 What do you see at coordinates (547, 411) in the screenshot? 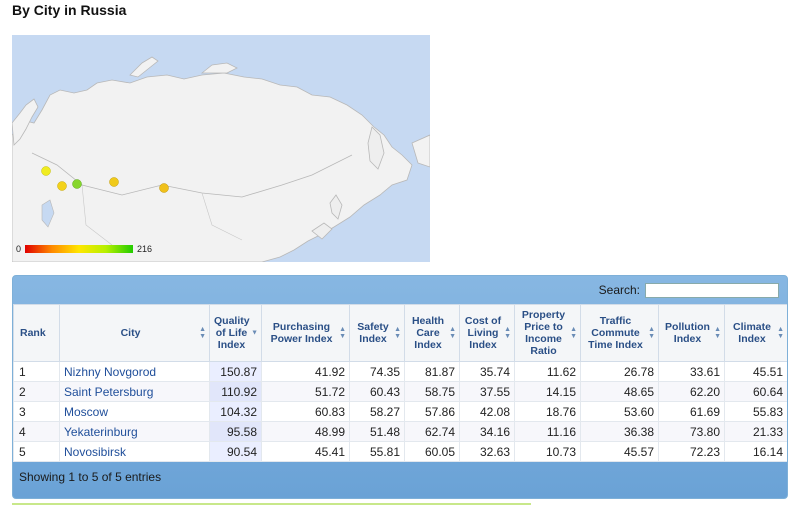
I see `cell-property-price: 18.76` at bounding box center [547, 411].